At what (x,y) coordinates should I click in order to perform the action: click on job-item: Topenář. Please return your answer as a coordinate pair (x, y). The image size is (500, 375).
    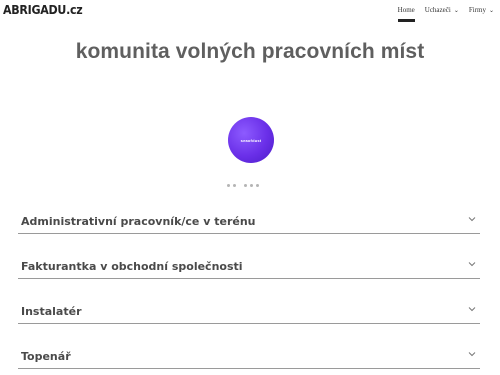
    Looking at the image, I should click on (249, 356).